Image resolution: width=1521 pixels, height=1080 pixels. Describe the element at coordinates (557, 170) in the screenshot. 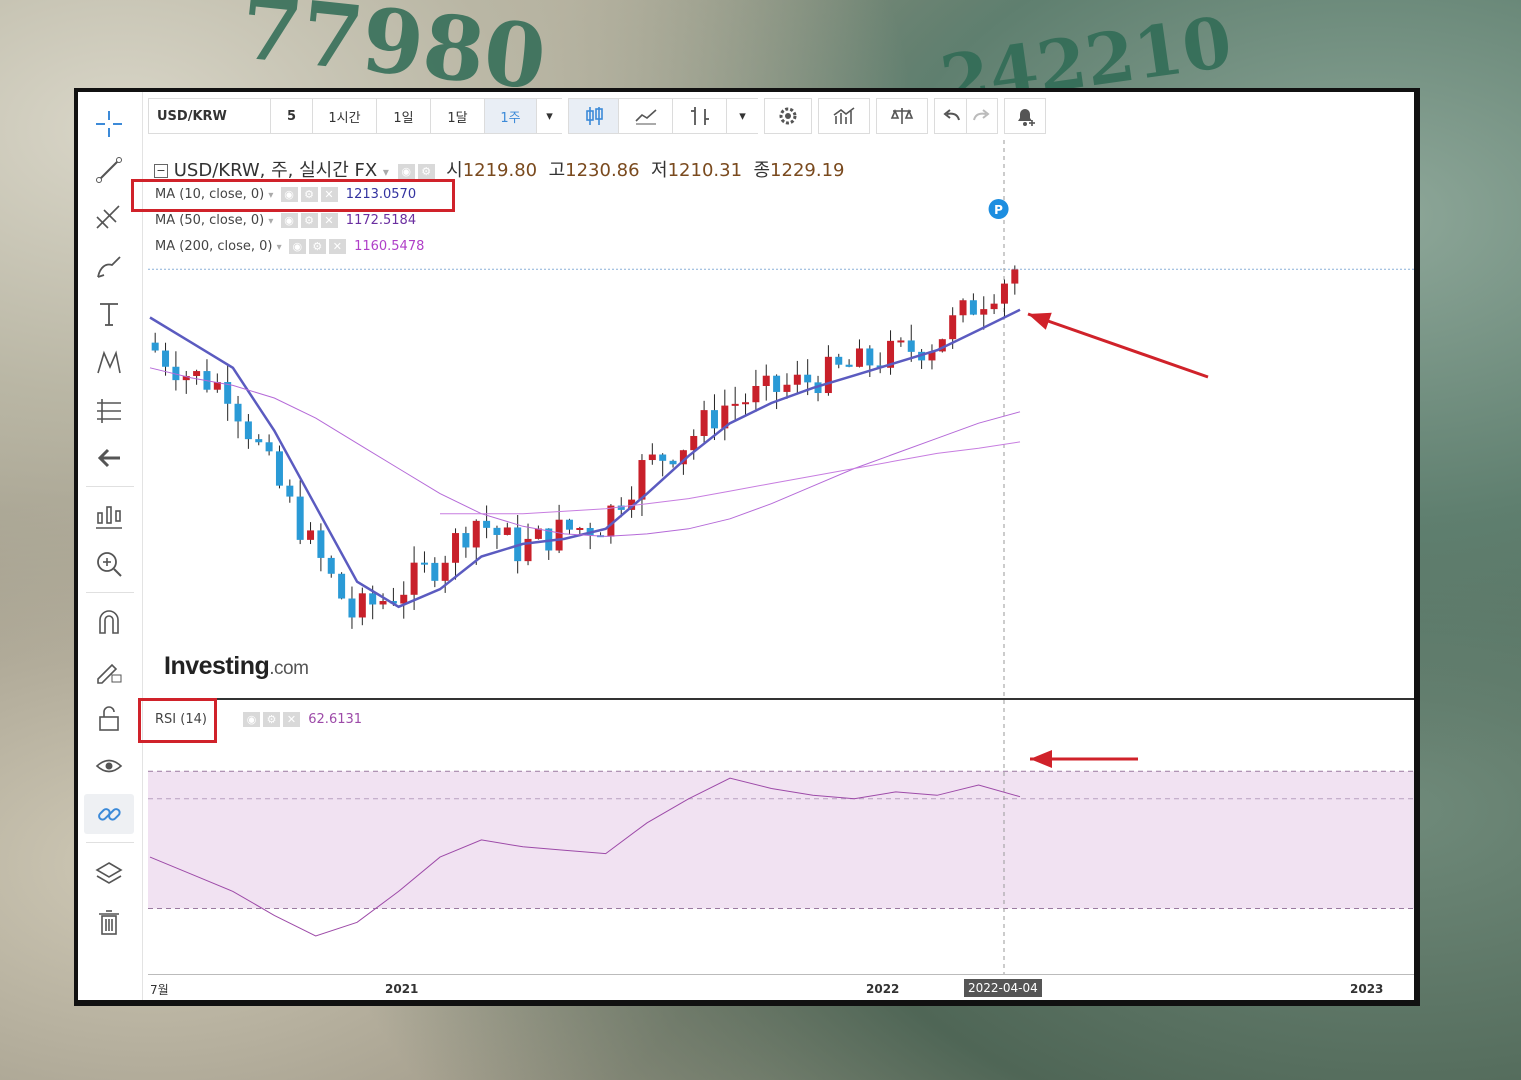

I see `high-label: 고` at that location.